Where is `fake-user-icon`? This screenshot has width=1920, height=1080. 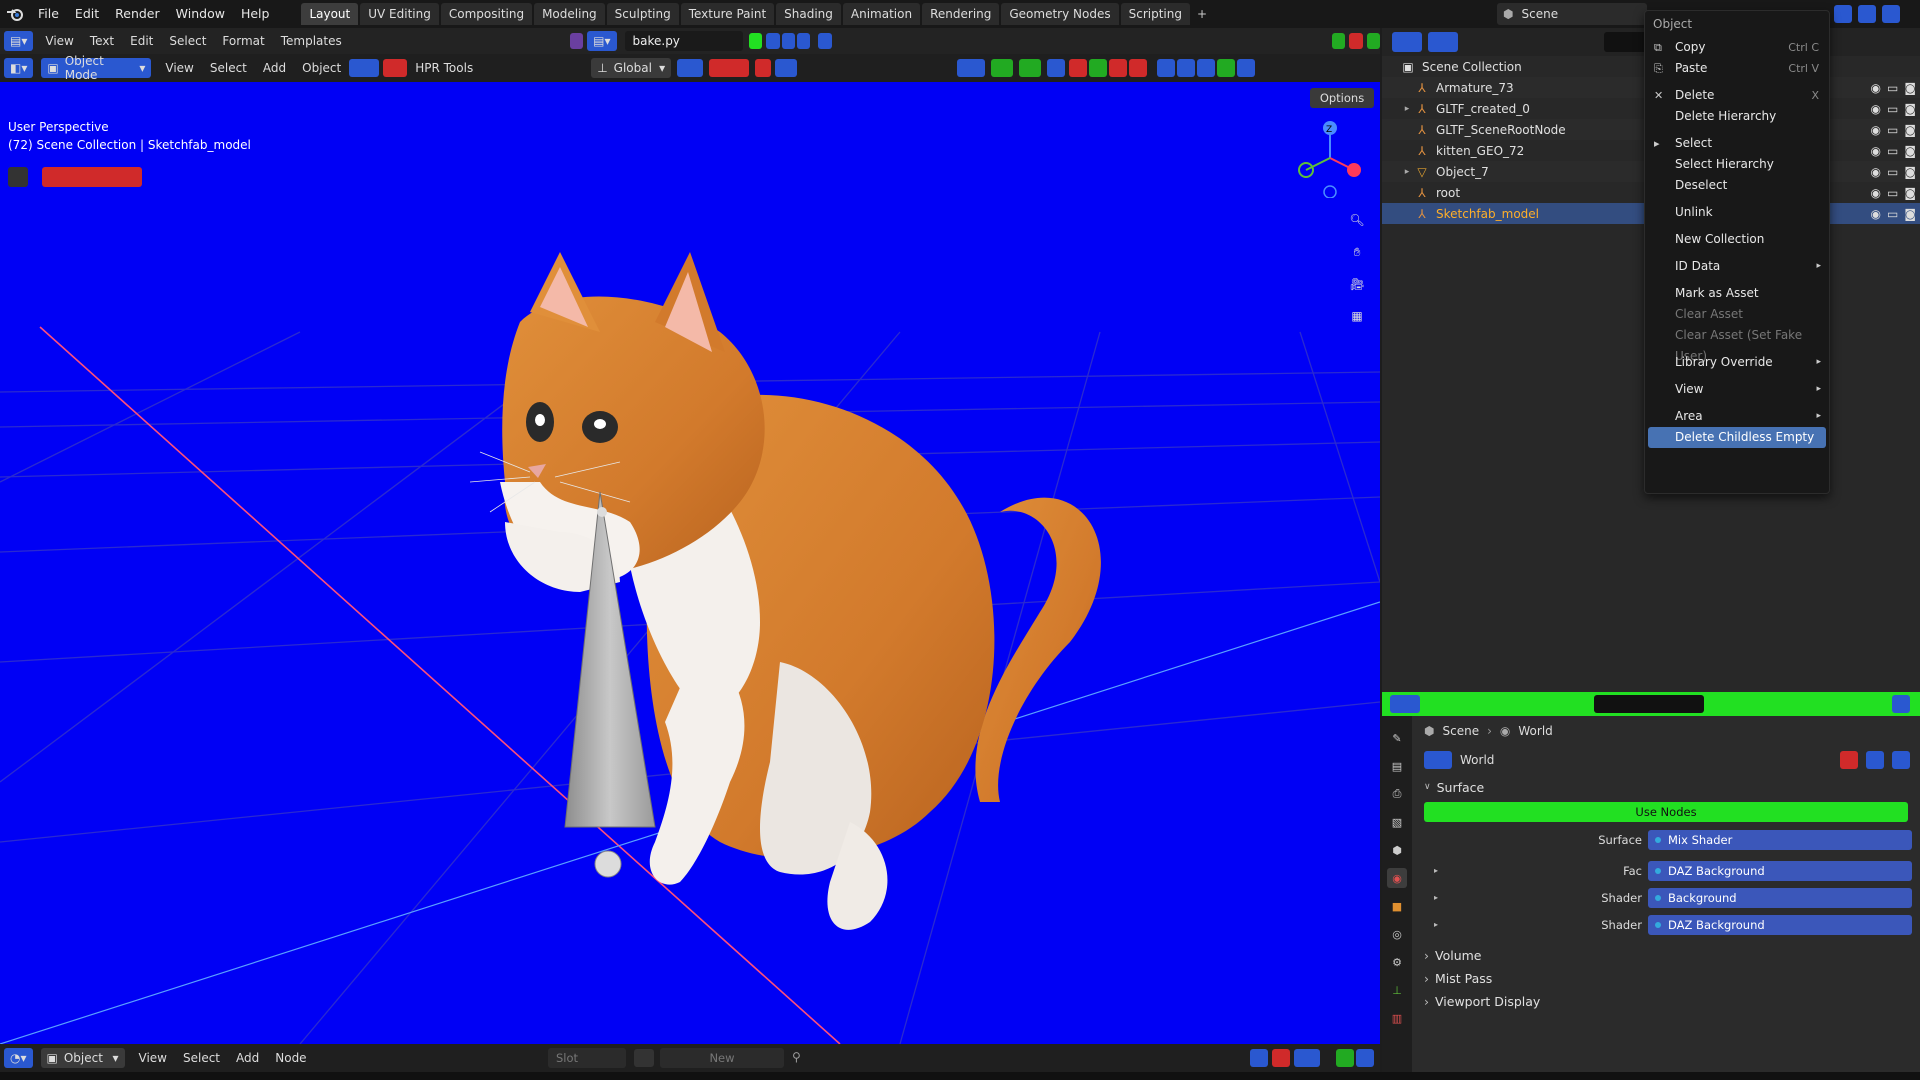 fake-user-icon is located at coordinates (755, 41).